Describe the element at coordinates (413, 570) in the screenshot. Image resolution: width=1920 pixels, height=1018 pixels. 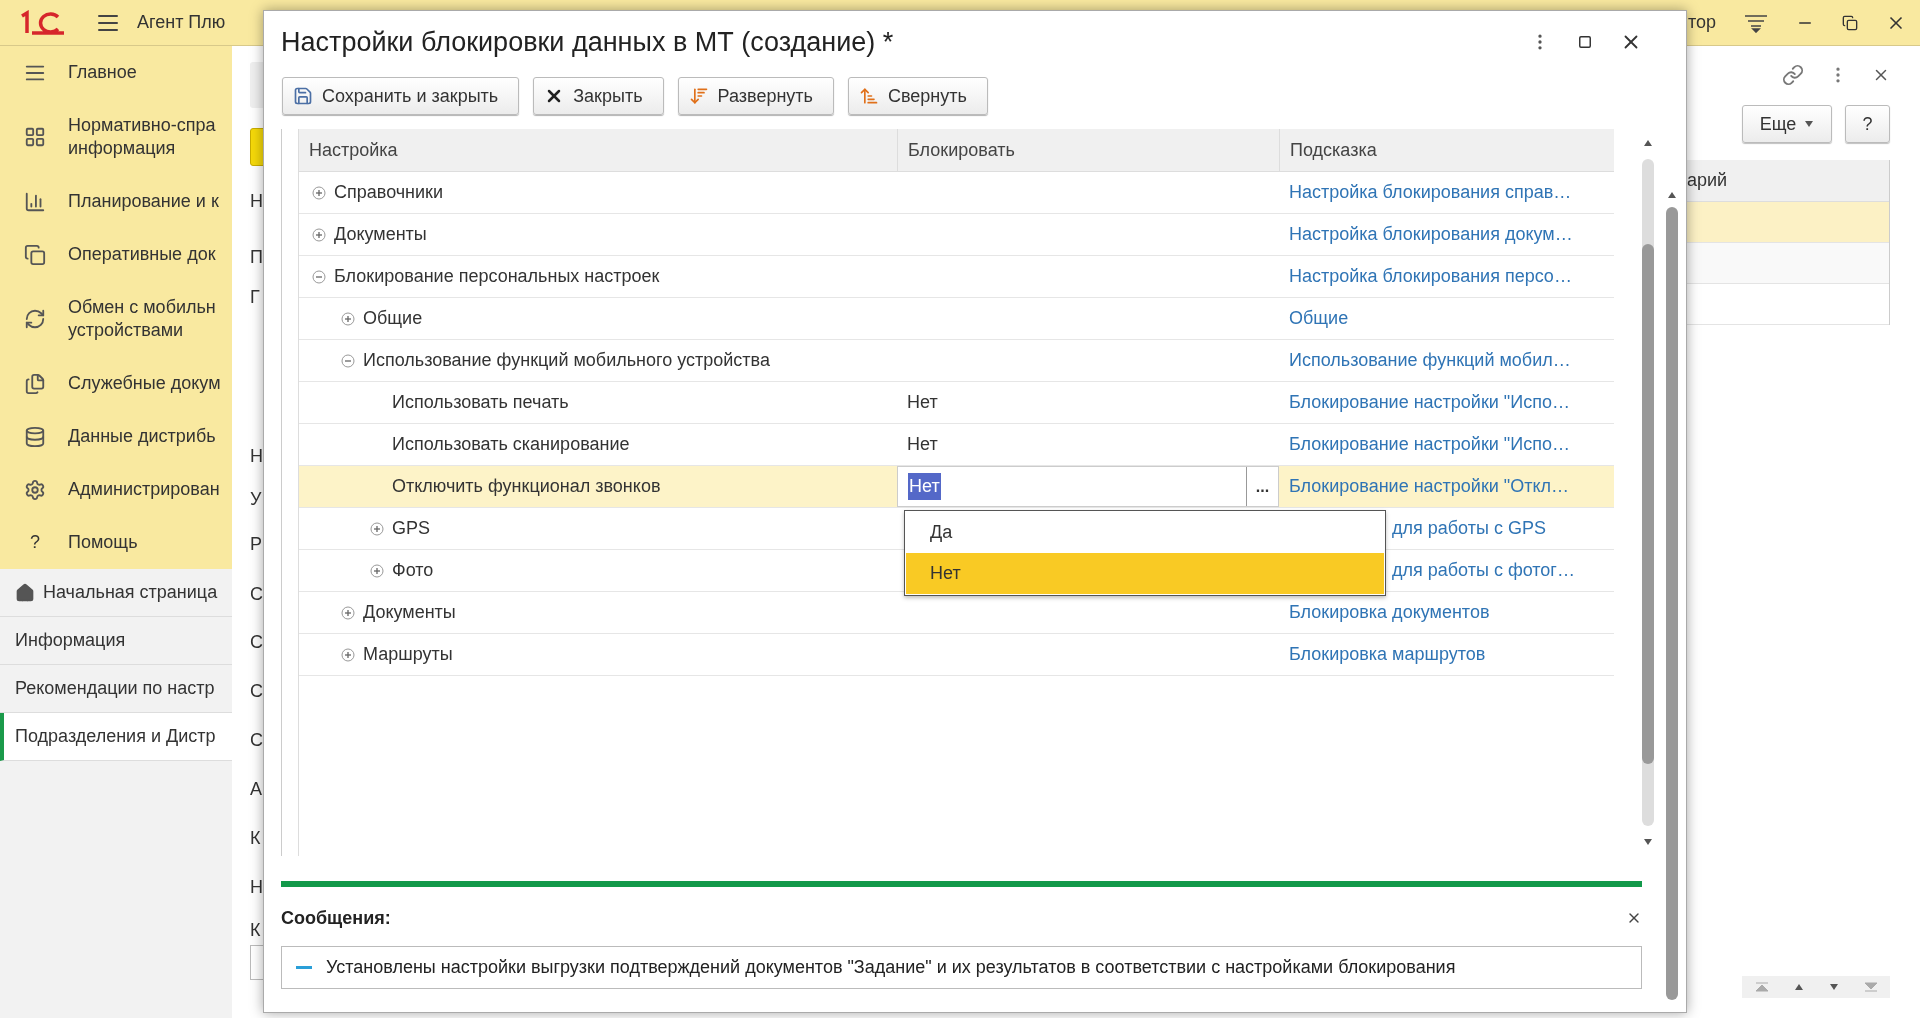
I see `setting-name: Фото` at that location.